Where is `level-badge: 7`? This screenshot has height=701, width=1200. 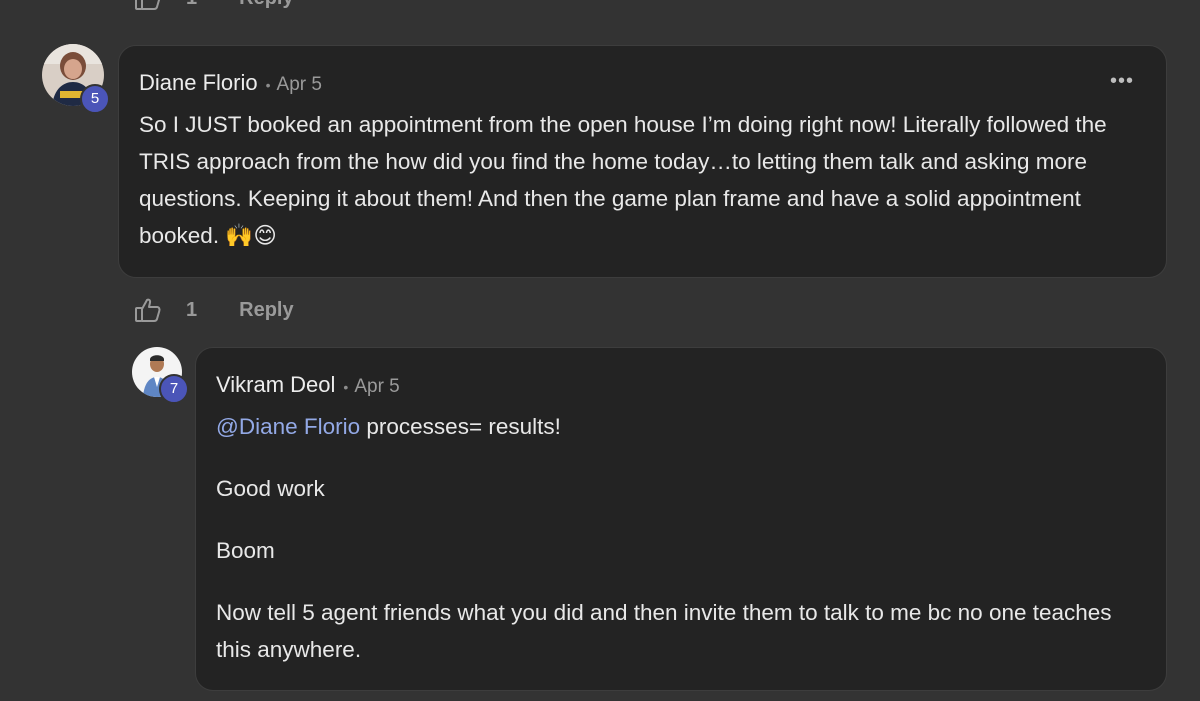
level-badge: 7 is located at coordinates (174, 389).